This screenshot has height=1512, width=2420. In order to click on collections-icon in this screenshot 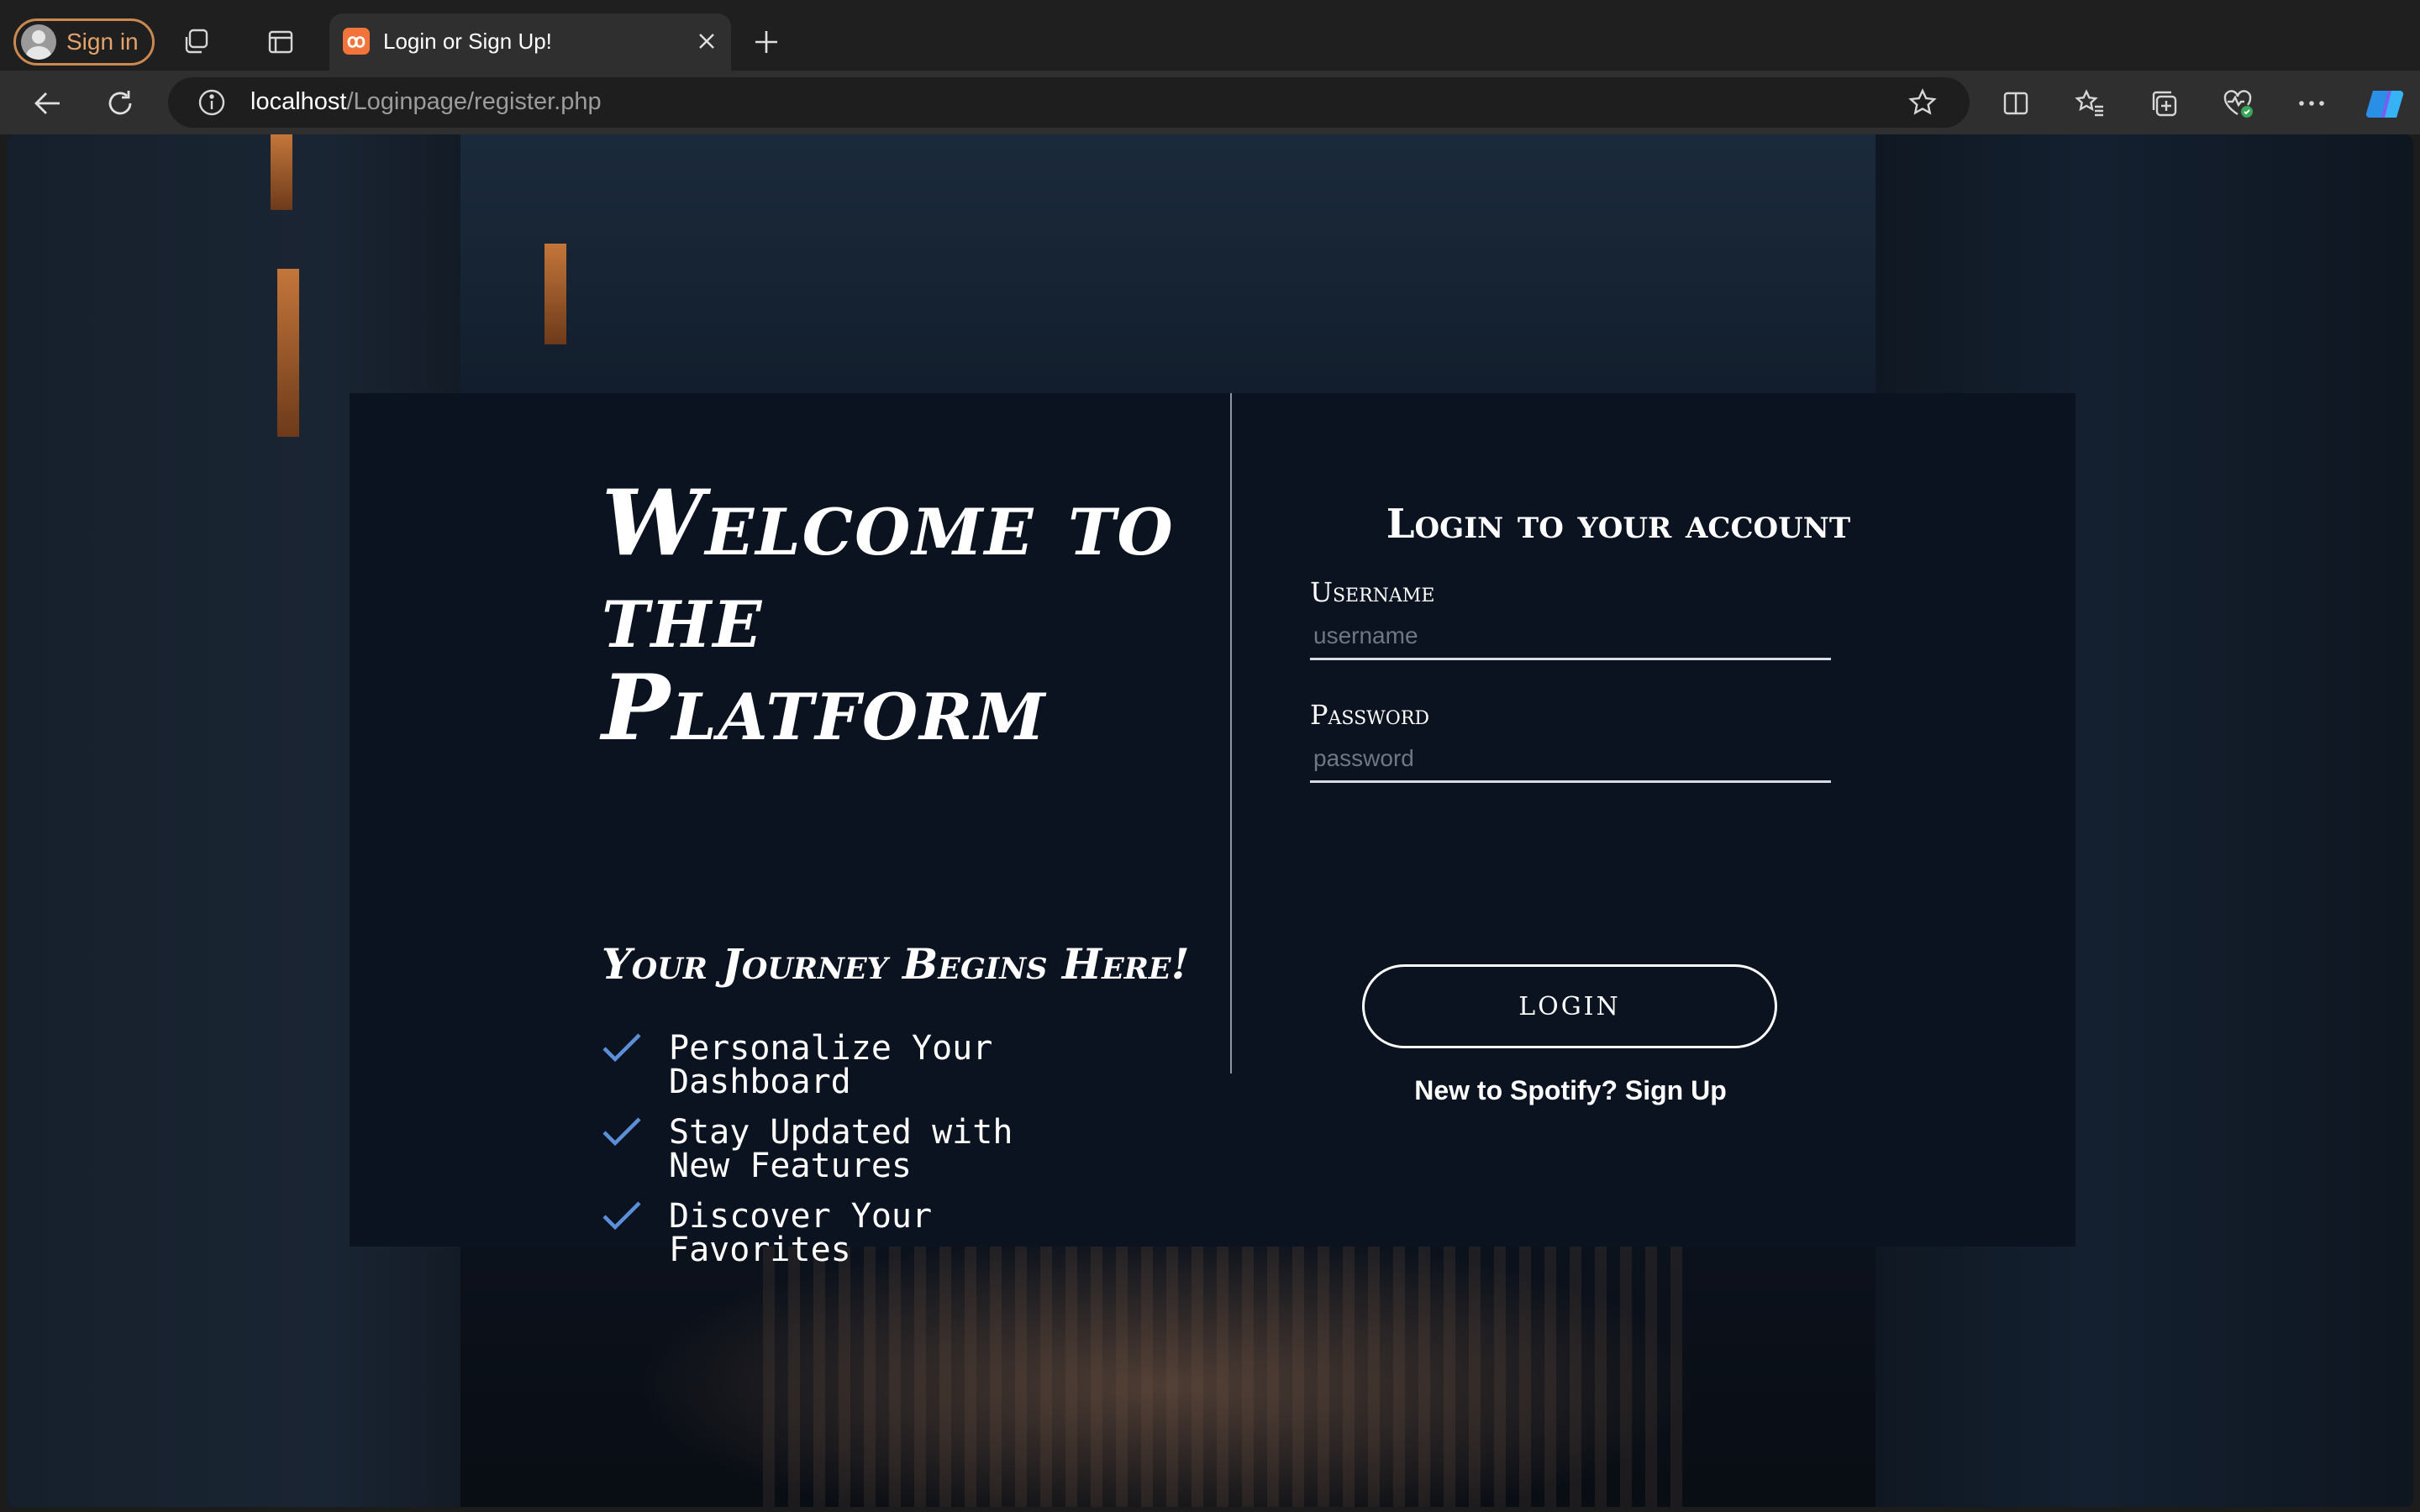, I will do `click(2163, 103)`.